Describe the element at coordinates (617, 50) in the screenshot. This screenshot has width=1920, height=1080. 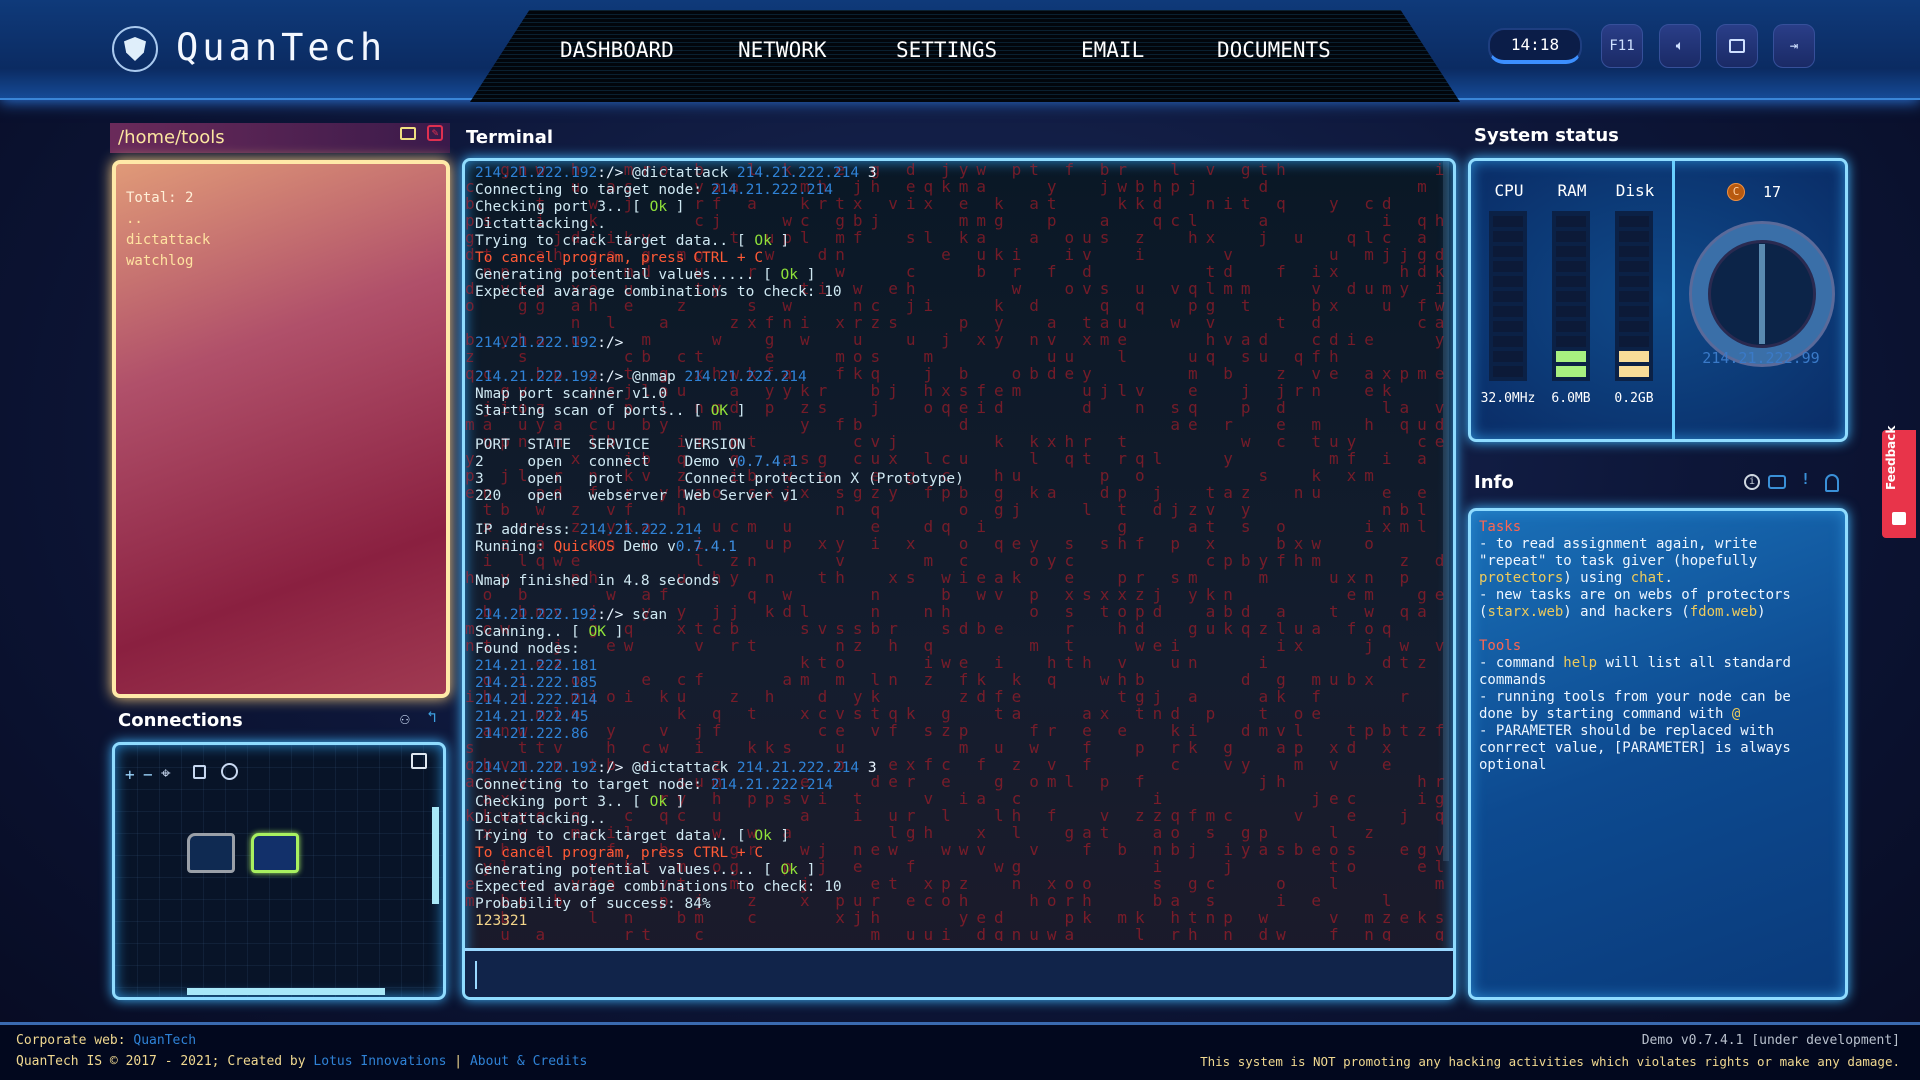
I see `nav-dashboard: DASHBOARD` at that location.